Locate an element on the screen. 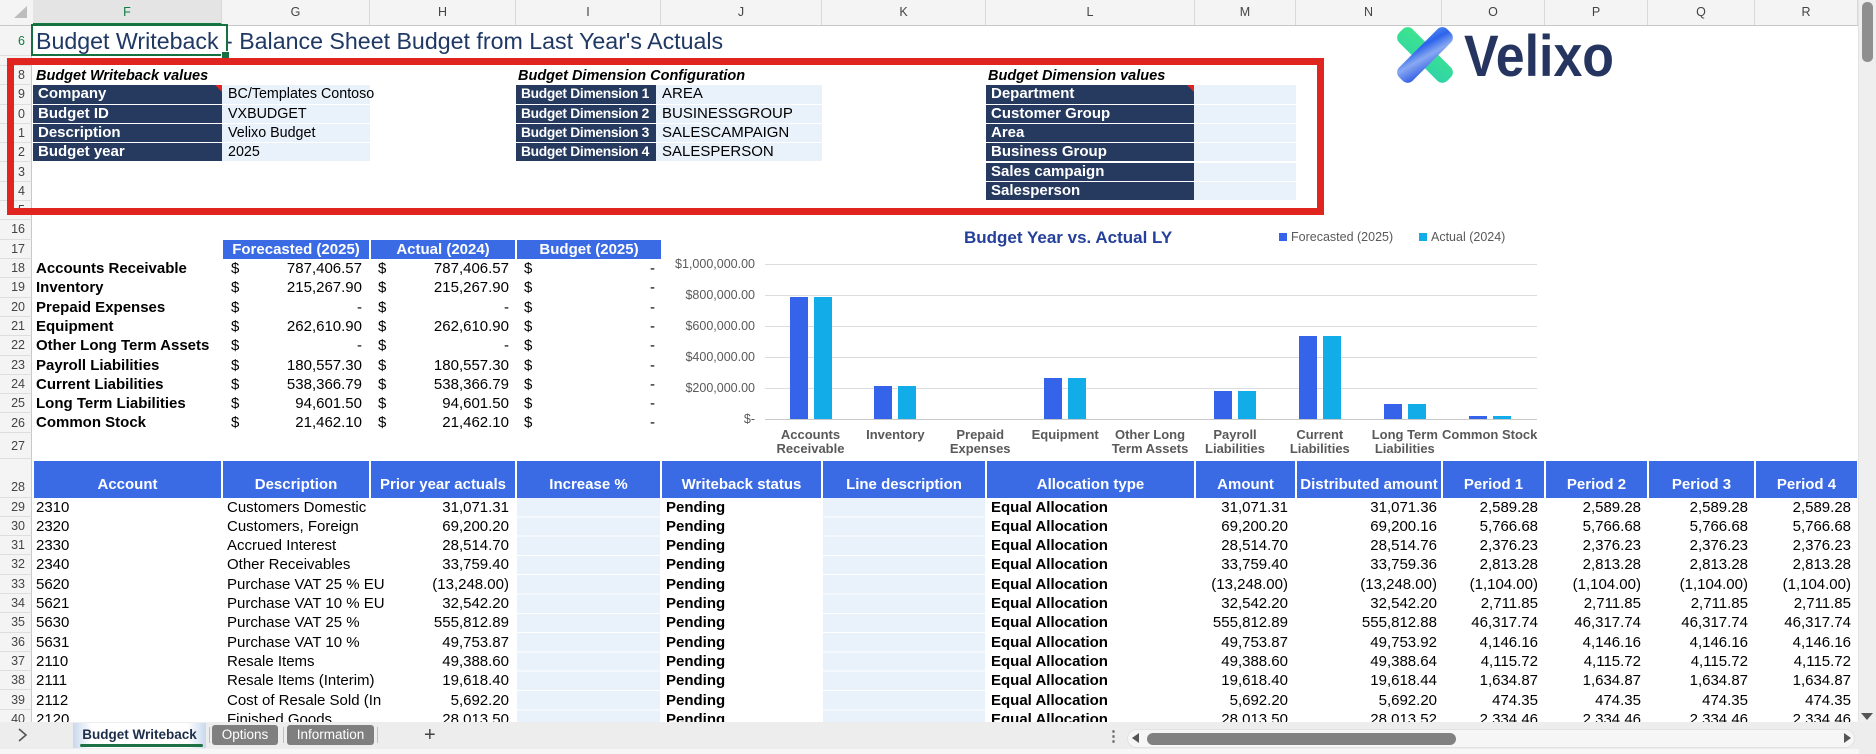 Image resolution: width=1876 pixels, height=754 pixels. svg-text: Velixo is located at coordinates (1539, 56).